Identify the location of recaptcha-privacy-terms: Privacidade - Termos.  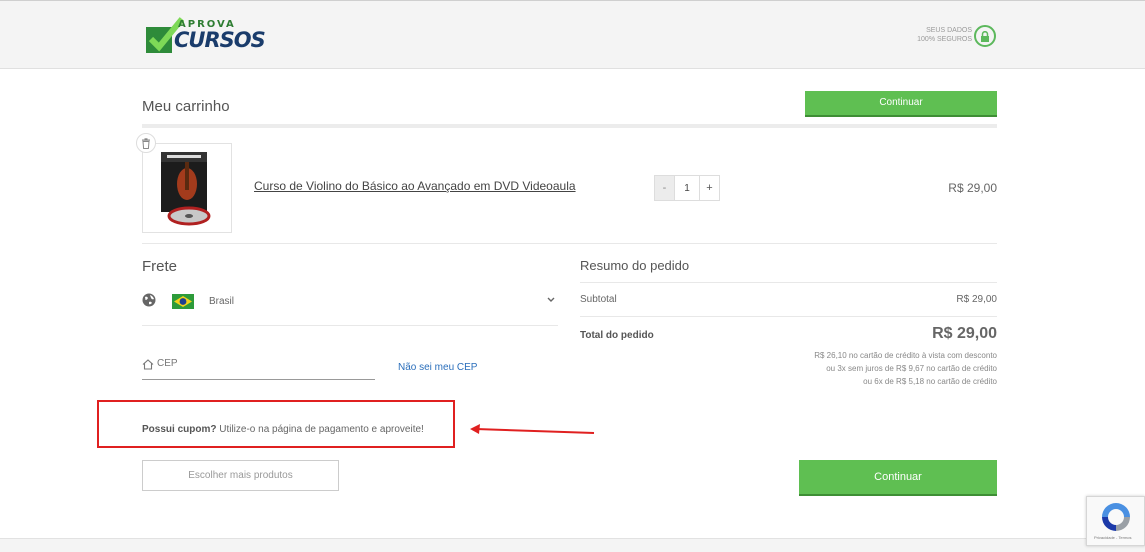
(1113, 537).